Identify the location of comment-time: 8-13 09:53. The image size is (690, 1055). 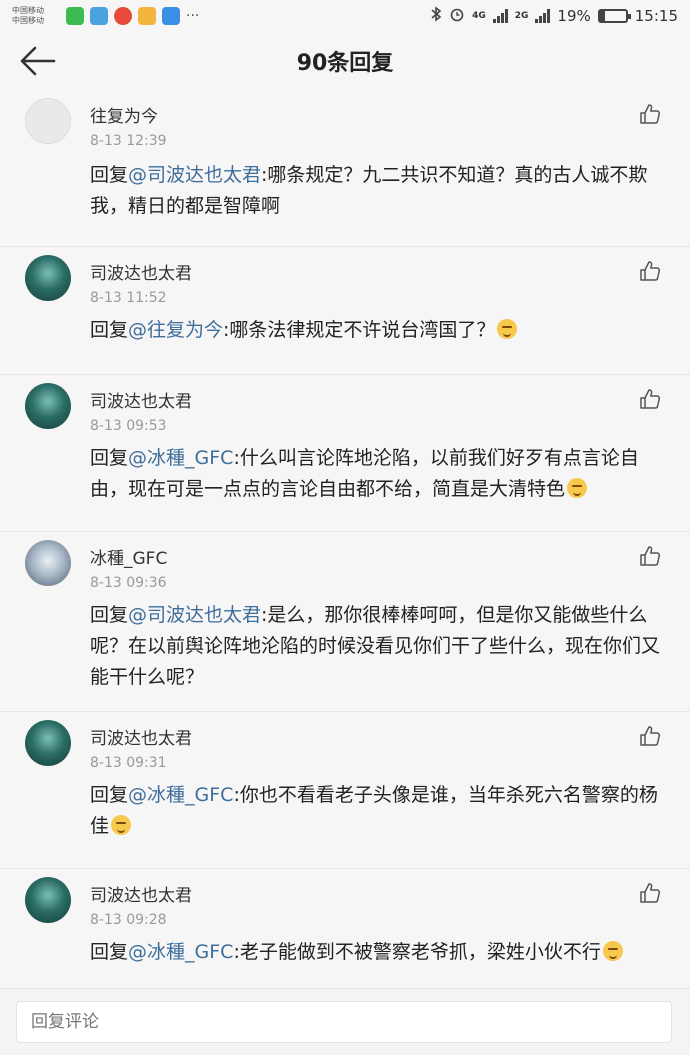
(128, 426).